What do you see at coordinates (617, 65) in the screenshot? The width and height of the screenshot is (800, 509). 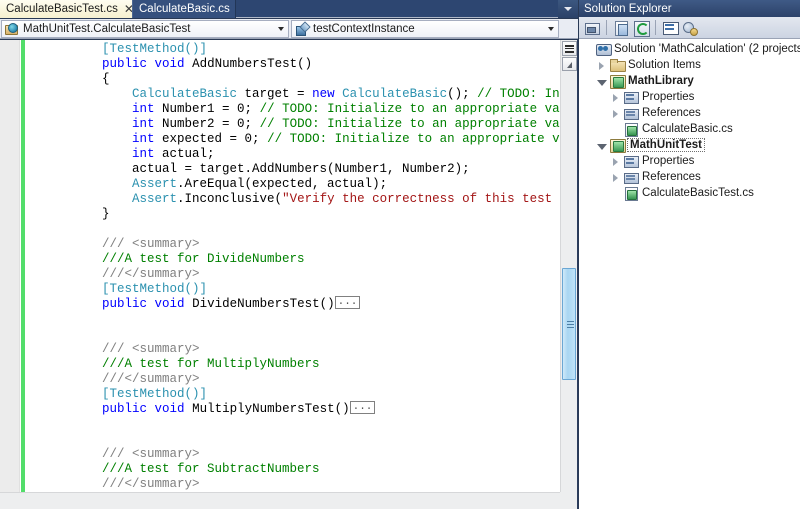 I see `folder-icon` at bounding box center [617, 65].